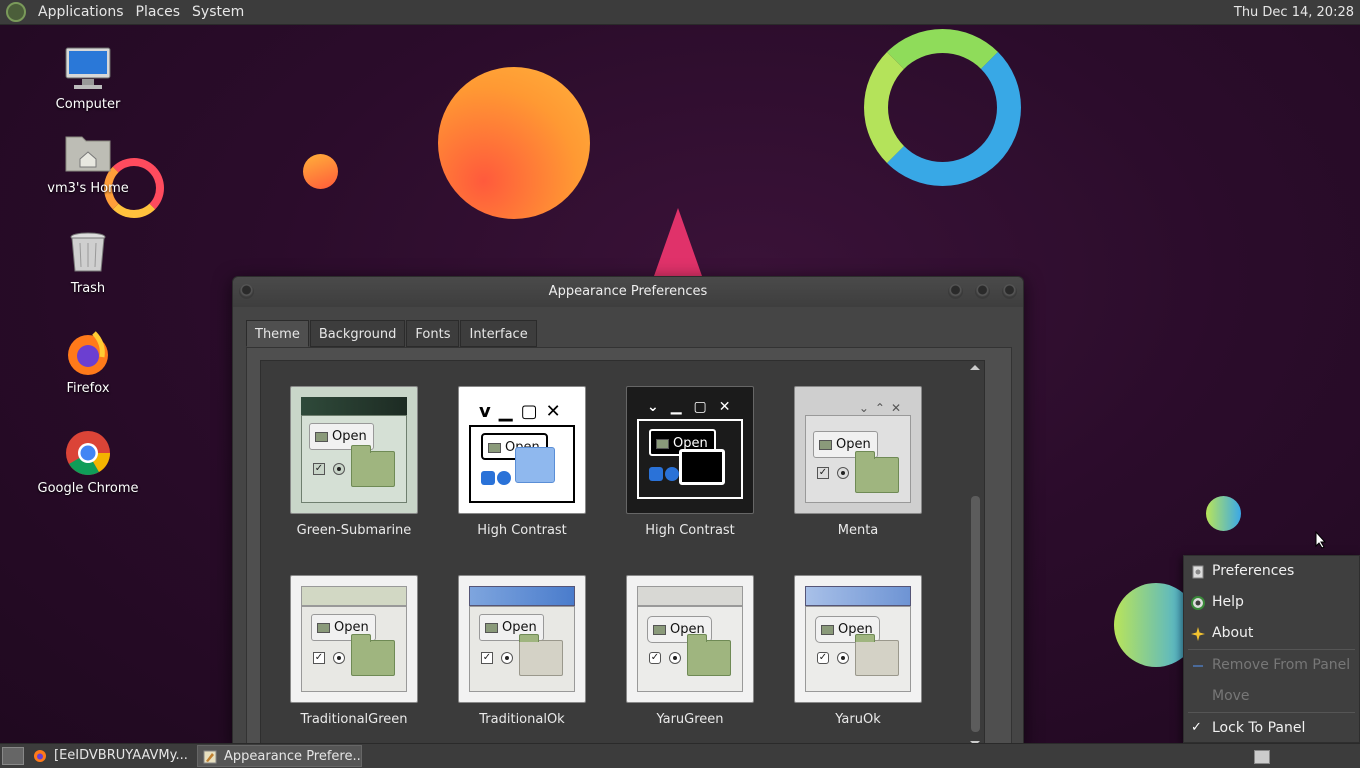 Image resolution: width=1360 pixels, height=768 pixels. What do you see at coordinates (277, 333) in the screenshot?
I see `tab-theme: Theme` at bounding box center [277, 333].